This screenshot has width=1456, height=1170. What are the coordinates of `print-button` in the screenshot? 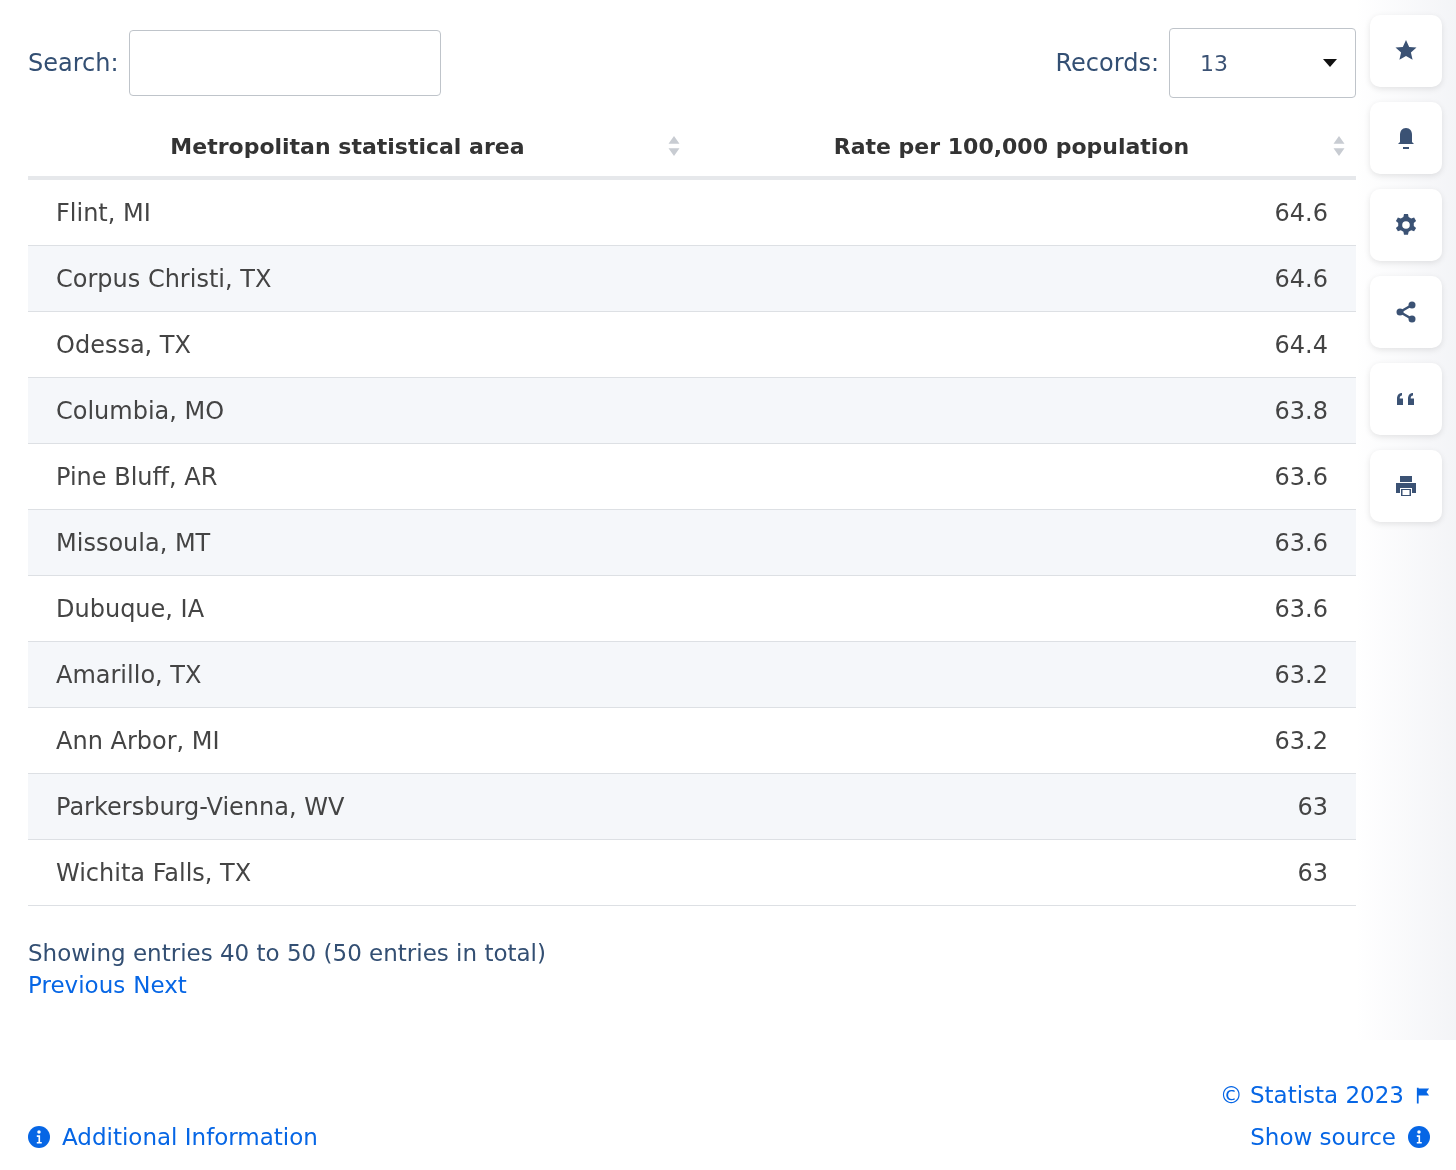 It's located at (1406, 486).